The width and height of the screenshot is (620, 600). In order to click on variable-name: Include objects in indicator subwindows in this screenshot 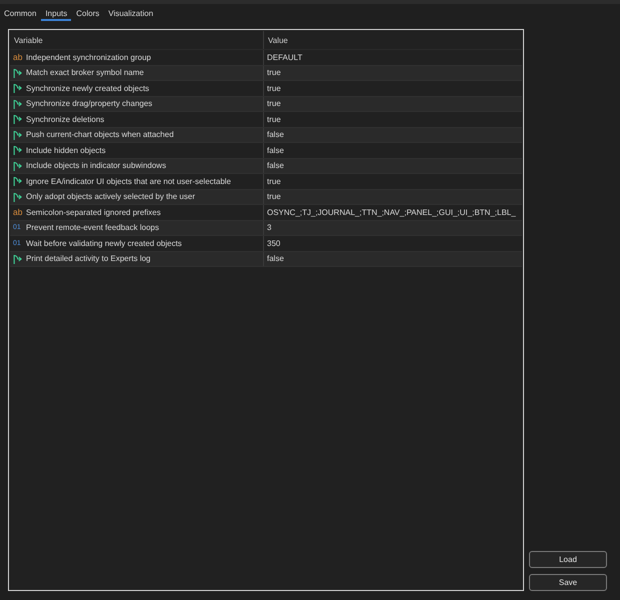, I will do `click(96, 165)`.